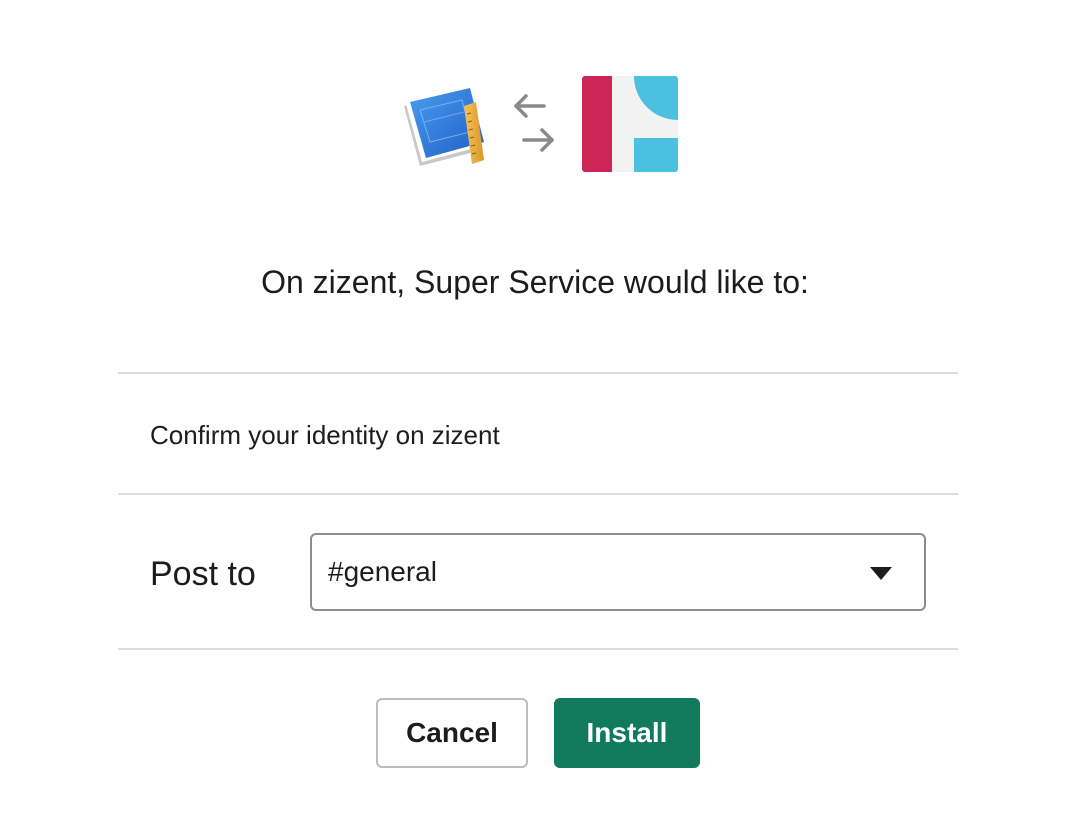  I want to click on cancel-button: Cancel, so click(452, 733).